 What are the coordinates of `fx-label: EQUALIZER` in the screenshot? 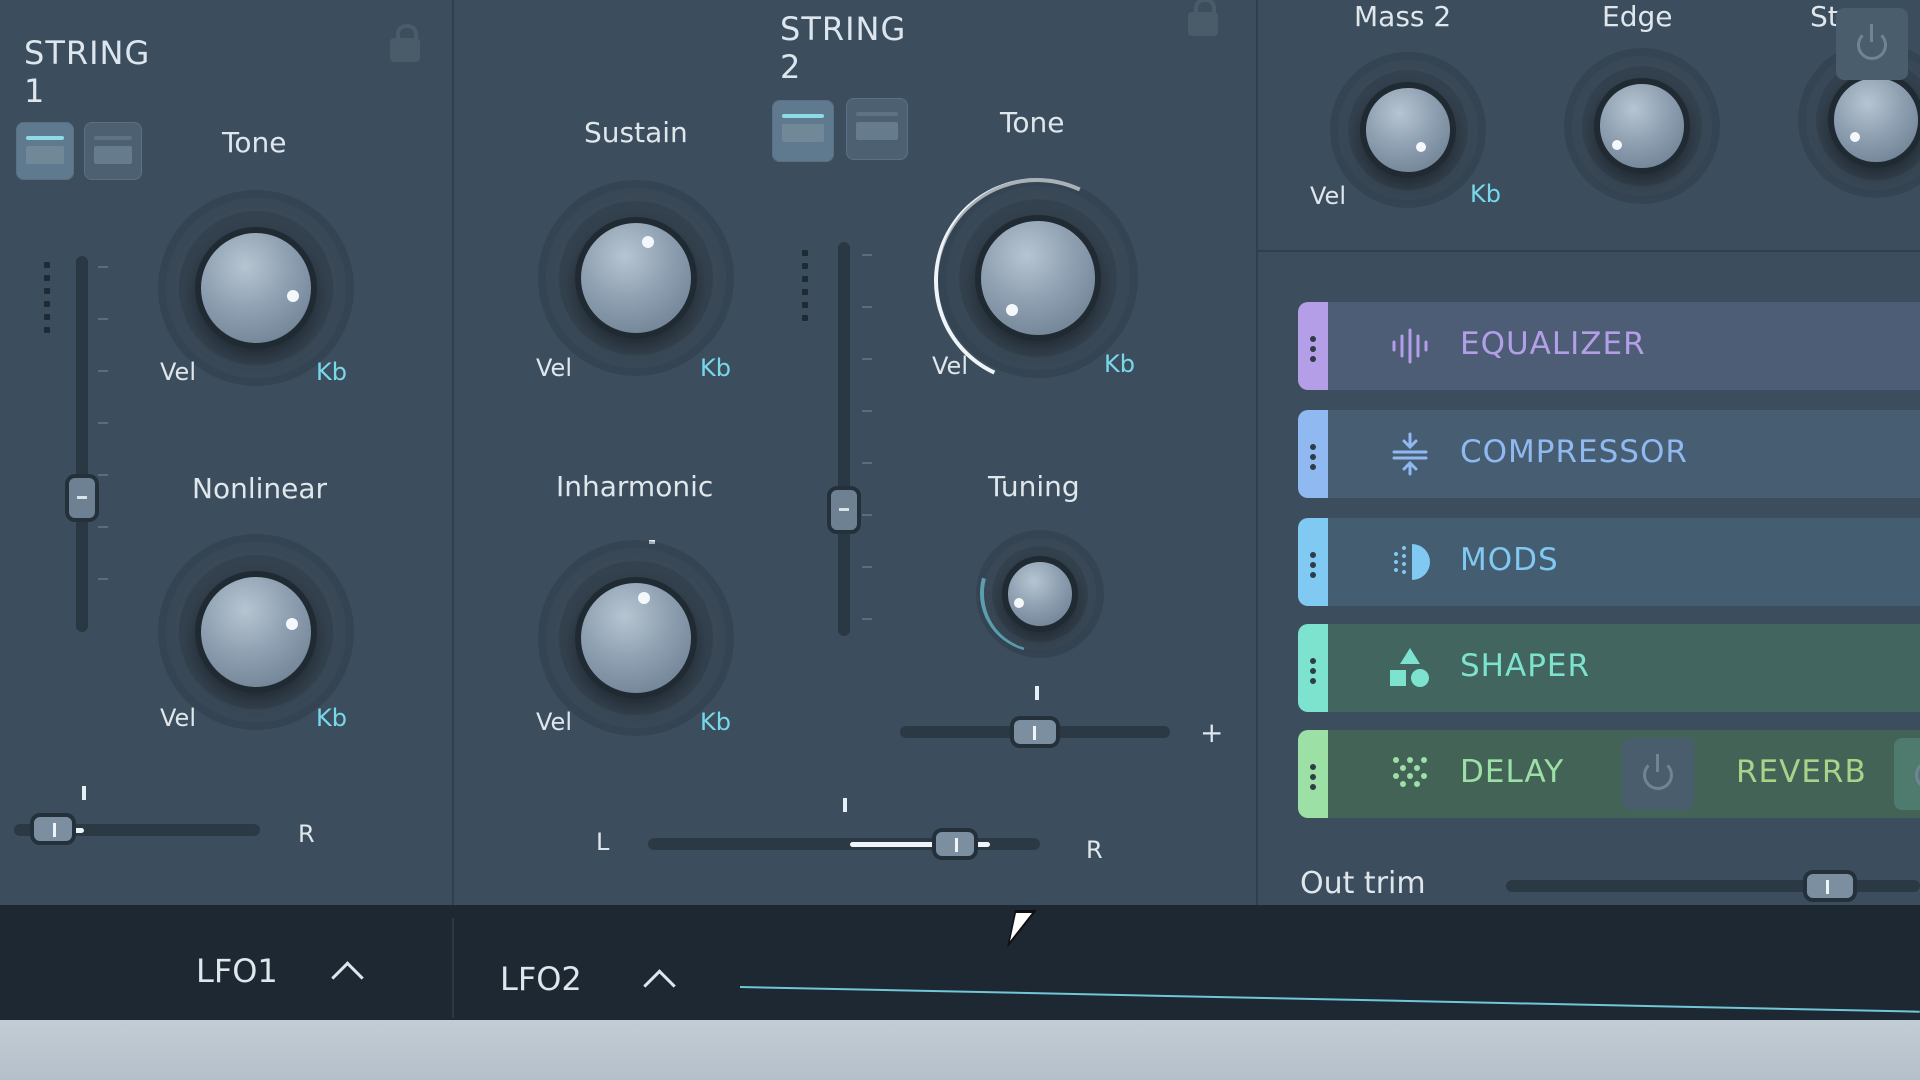 It's located at (1553, 344).